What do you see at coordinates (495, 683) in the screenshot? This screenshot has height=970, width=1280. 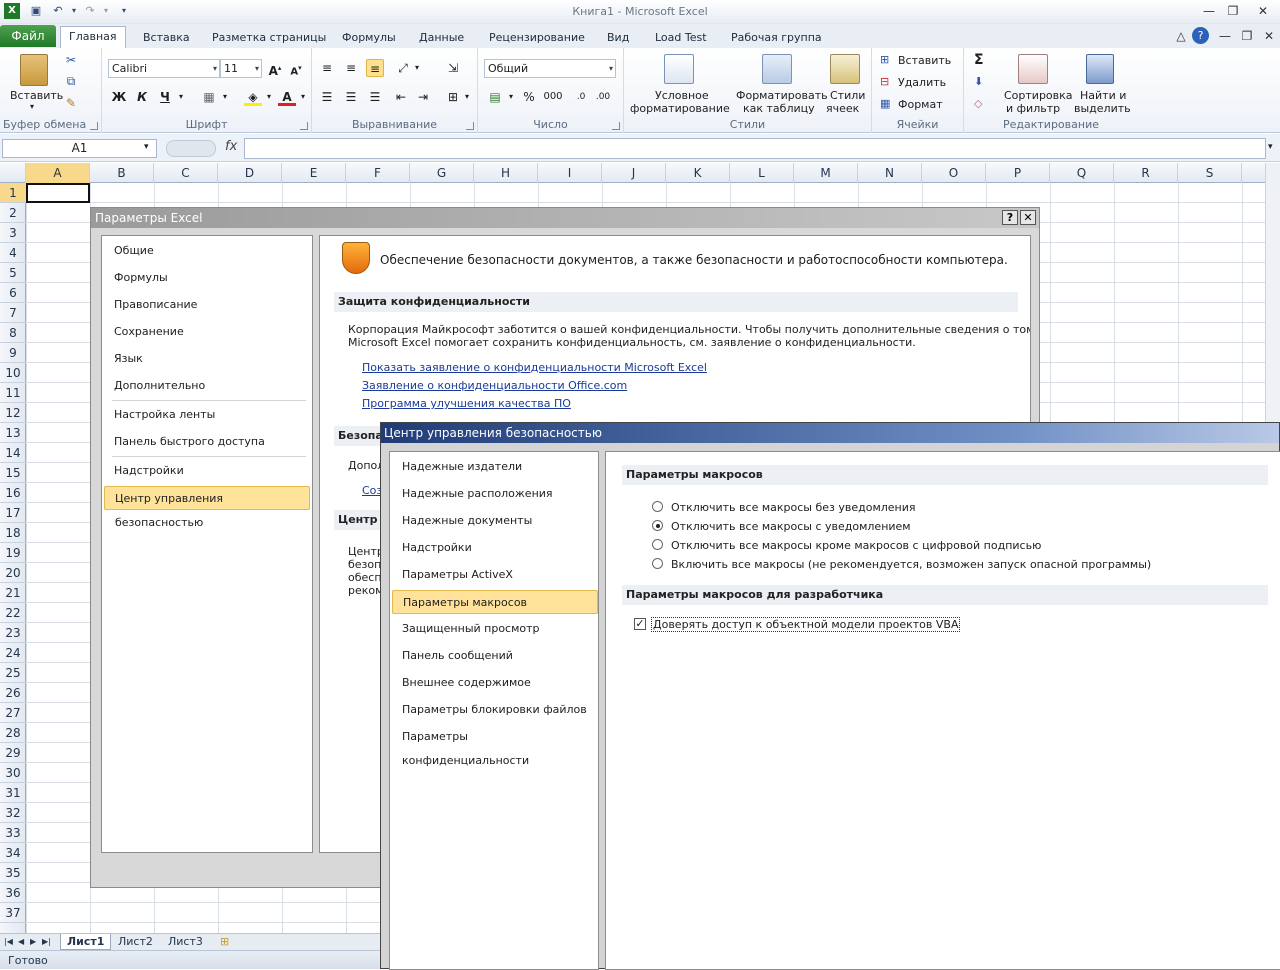 I see `trust-nav-external-content: Внешнее содержимое` at bounding box center [495, 683].